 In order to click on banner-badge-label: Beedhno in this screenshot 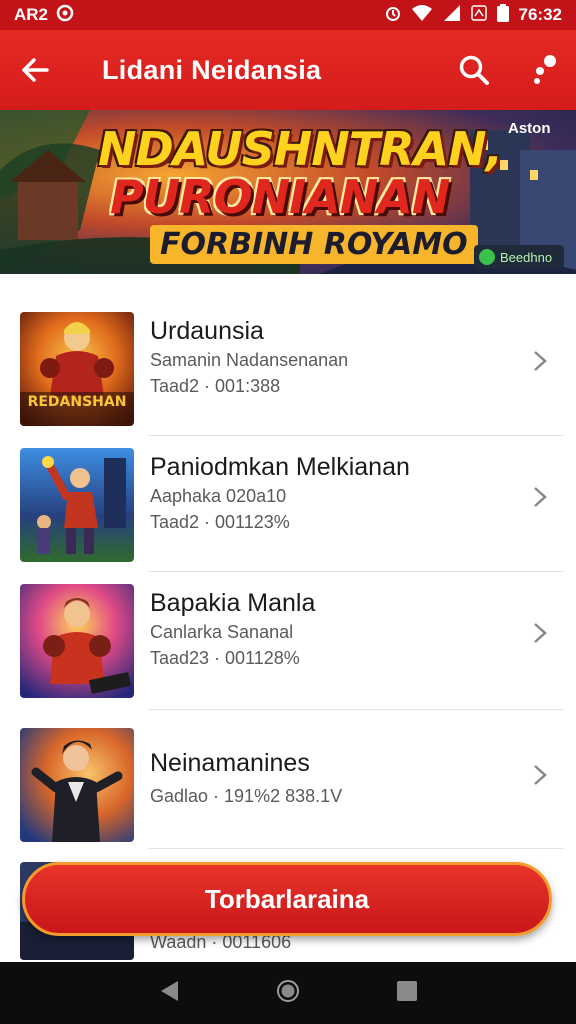, I will do `click(526, 257)`.